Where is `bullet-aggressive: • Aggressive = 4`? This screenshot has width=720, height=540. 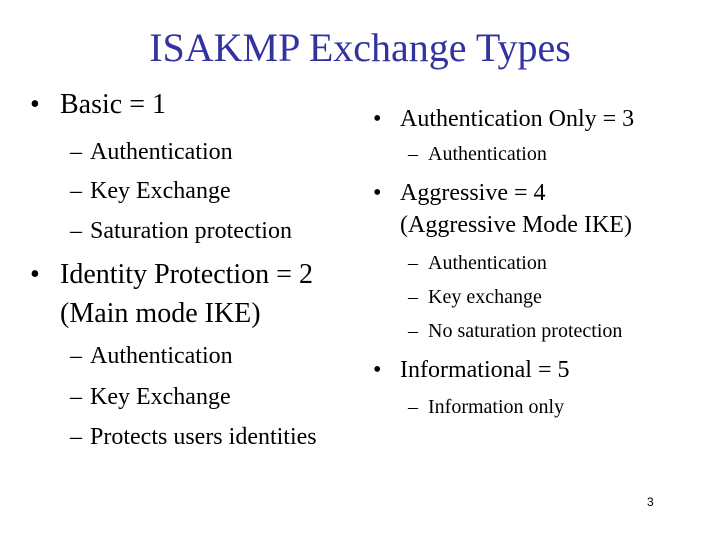 bullet-aggressive: • Aggressive = 4 is located at coordinates (459, 193).